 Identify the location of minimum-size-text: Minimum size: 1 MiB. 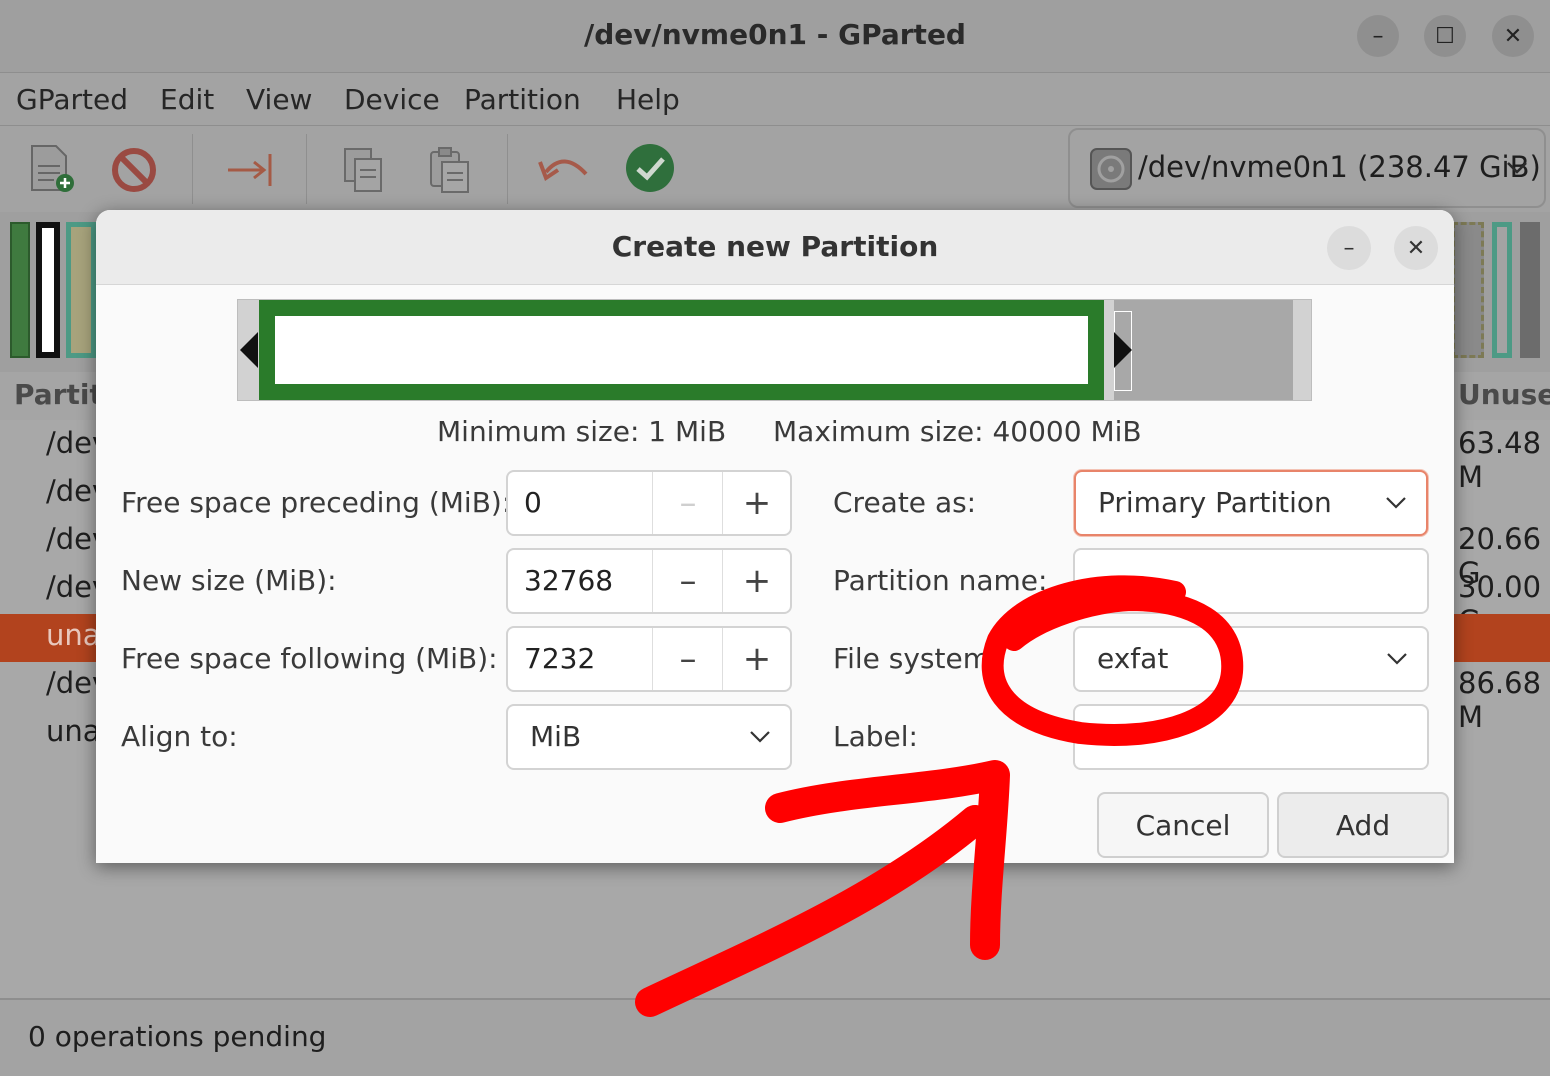
(582, 431).